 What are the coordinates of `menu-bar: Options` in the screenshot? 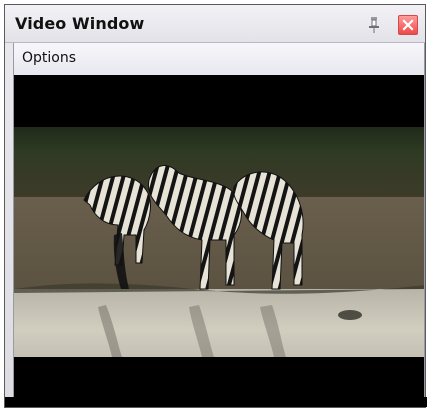 It's located at (219, 59).